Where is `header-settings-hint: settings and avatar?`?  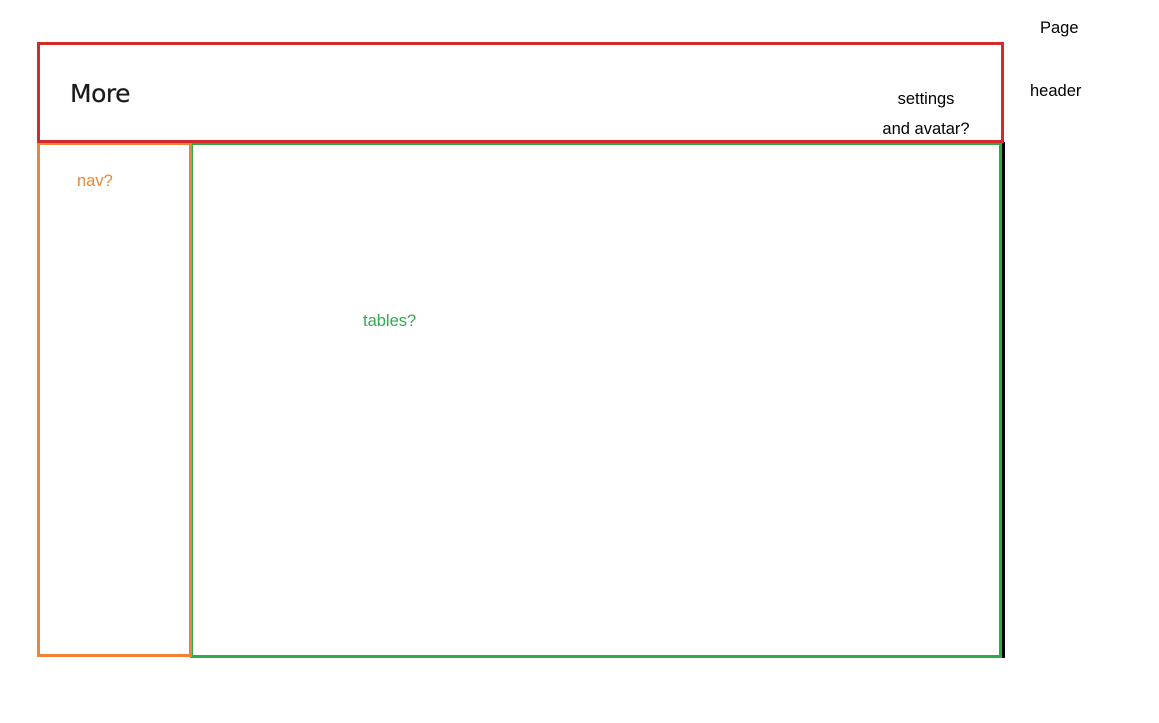
header-settings-hint: settings and avatar? is located at coordinates (926, 114).